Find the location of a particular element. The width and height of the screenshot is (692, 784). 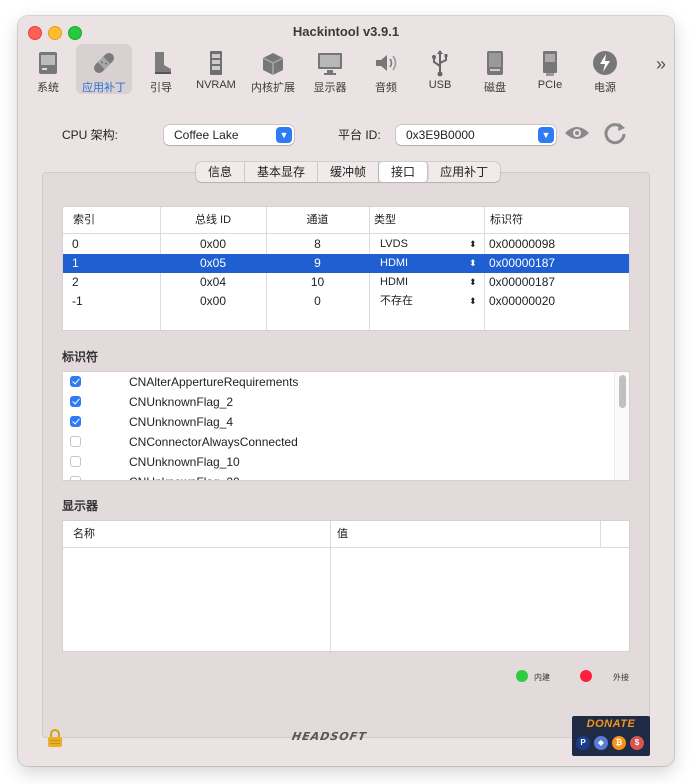

toolbar-item-label: 音频 is located at coordinates (386, 88).